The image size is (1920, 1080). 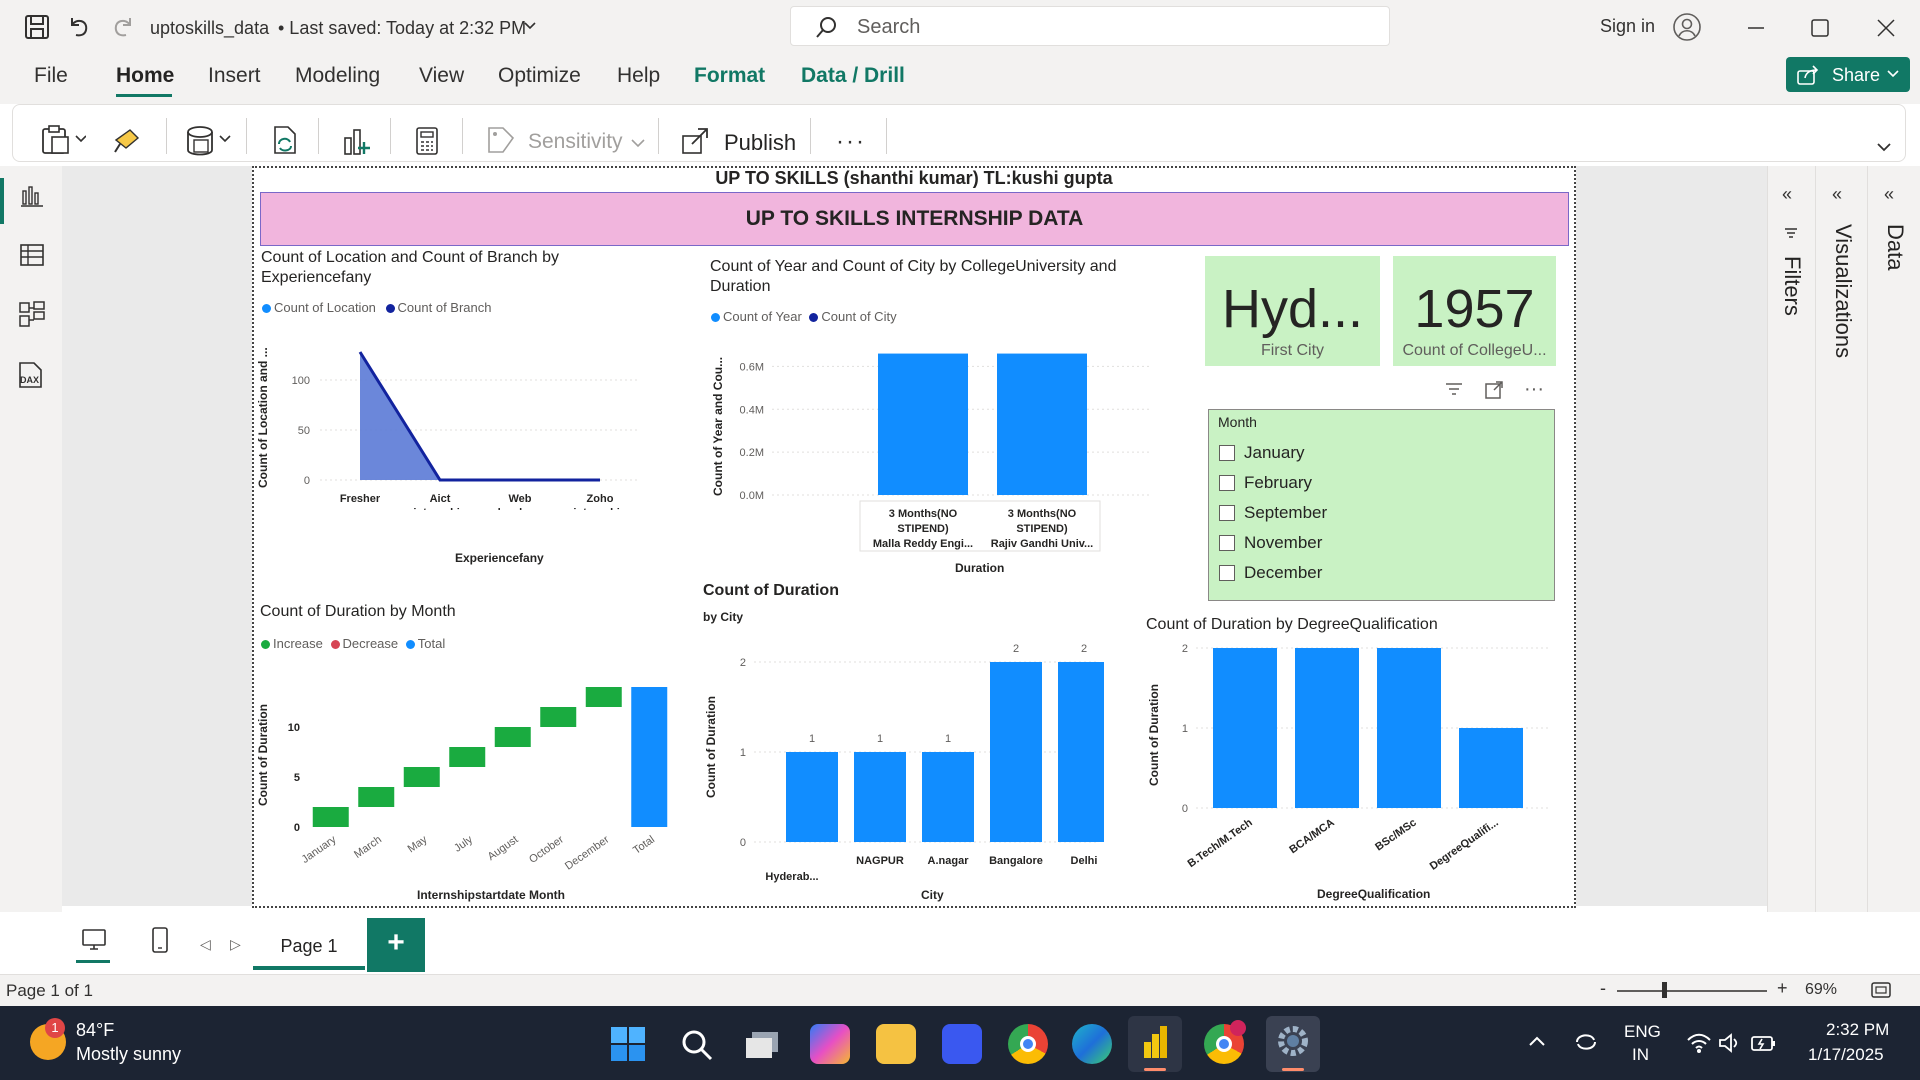 What do you see at coordinates (1273, 543) in the screenshot?
I see `slicer-item: November` at bounding box center [1273, 543].